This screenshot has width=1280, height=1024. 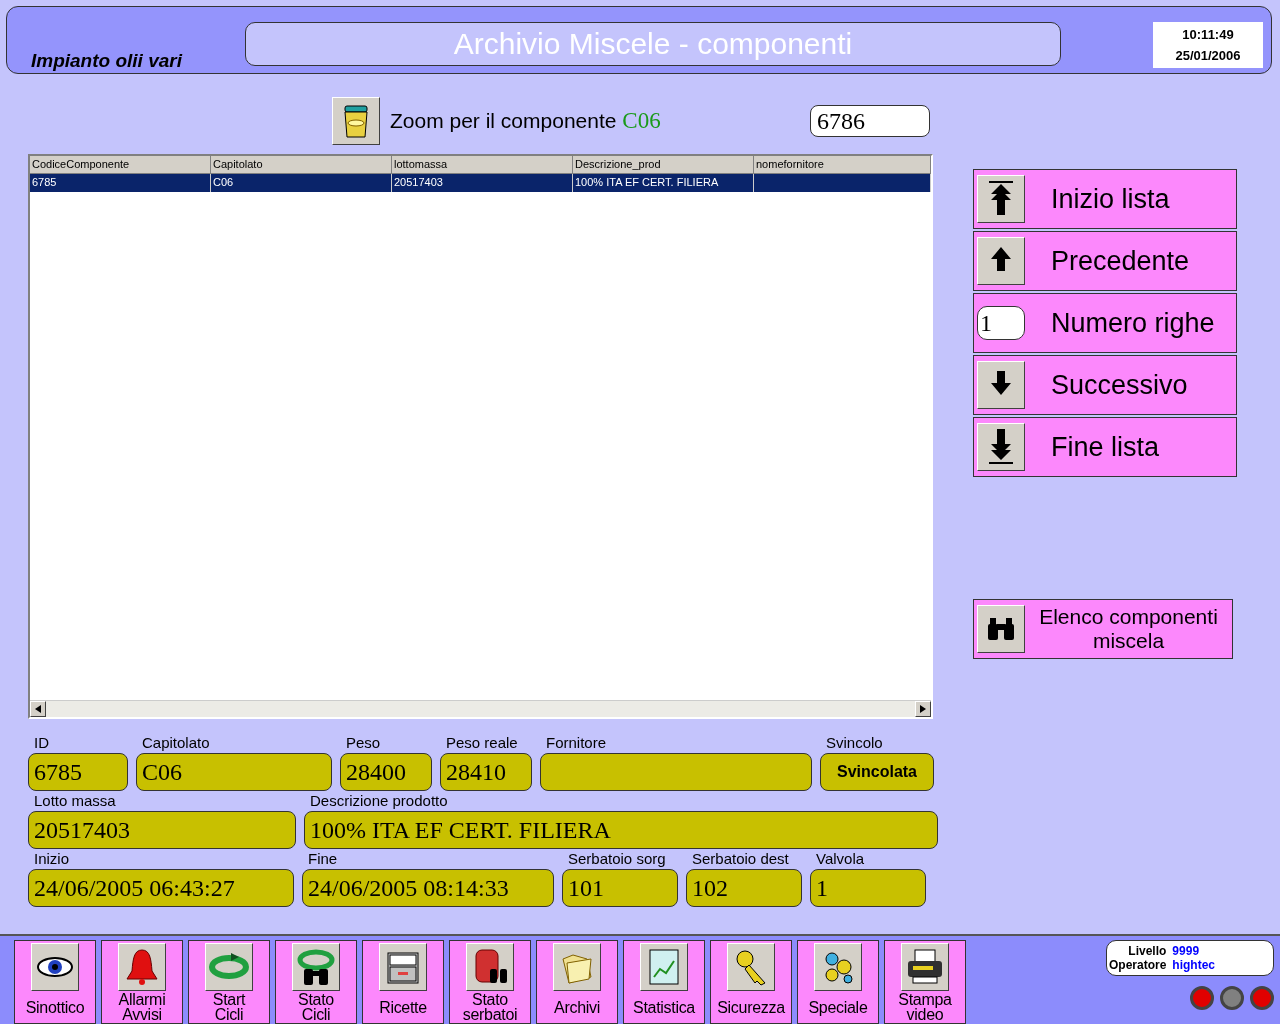 What do you see at coordinates (301, 165) in the screenshot?
I see `column-header: Capitolato` at bounding box center [301, 165].